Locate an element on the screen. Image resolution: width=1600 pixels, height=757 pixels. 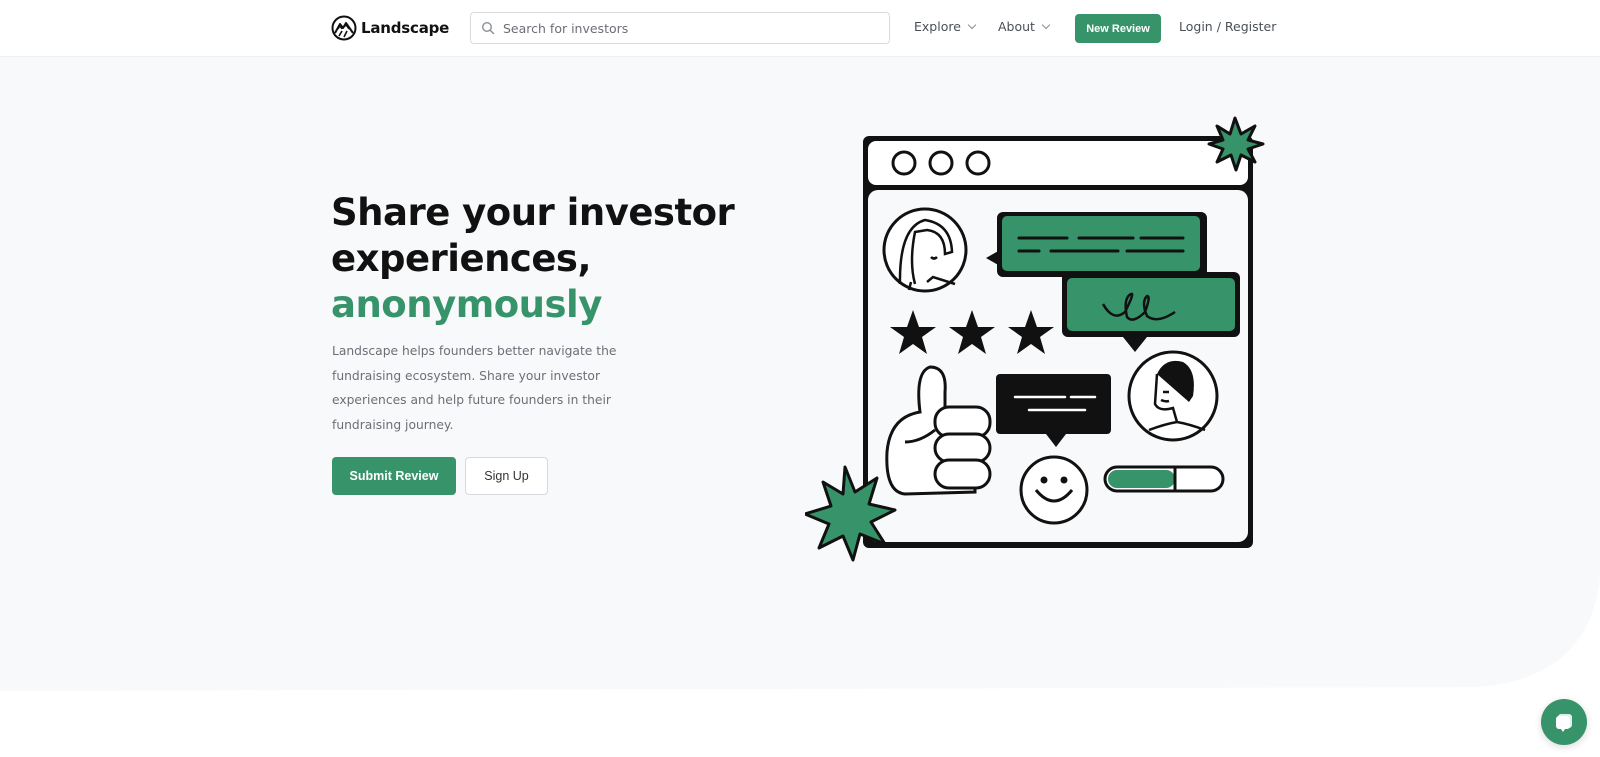
hero-title-line2: experiences, is located at coordinates (461, 258).